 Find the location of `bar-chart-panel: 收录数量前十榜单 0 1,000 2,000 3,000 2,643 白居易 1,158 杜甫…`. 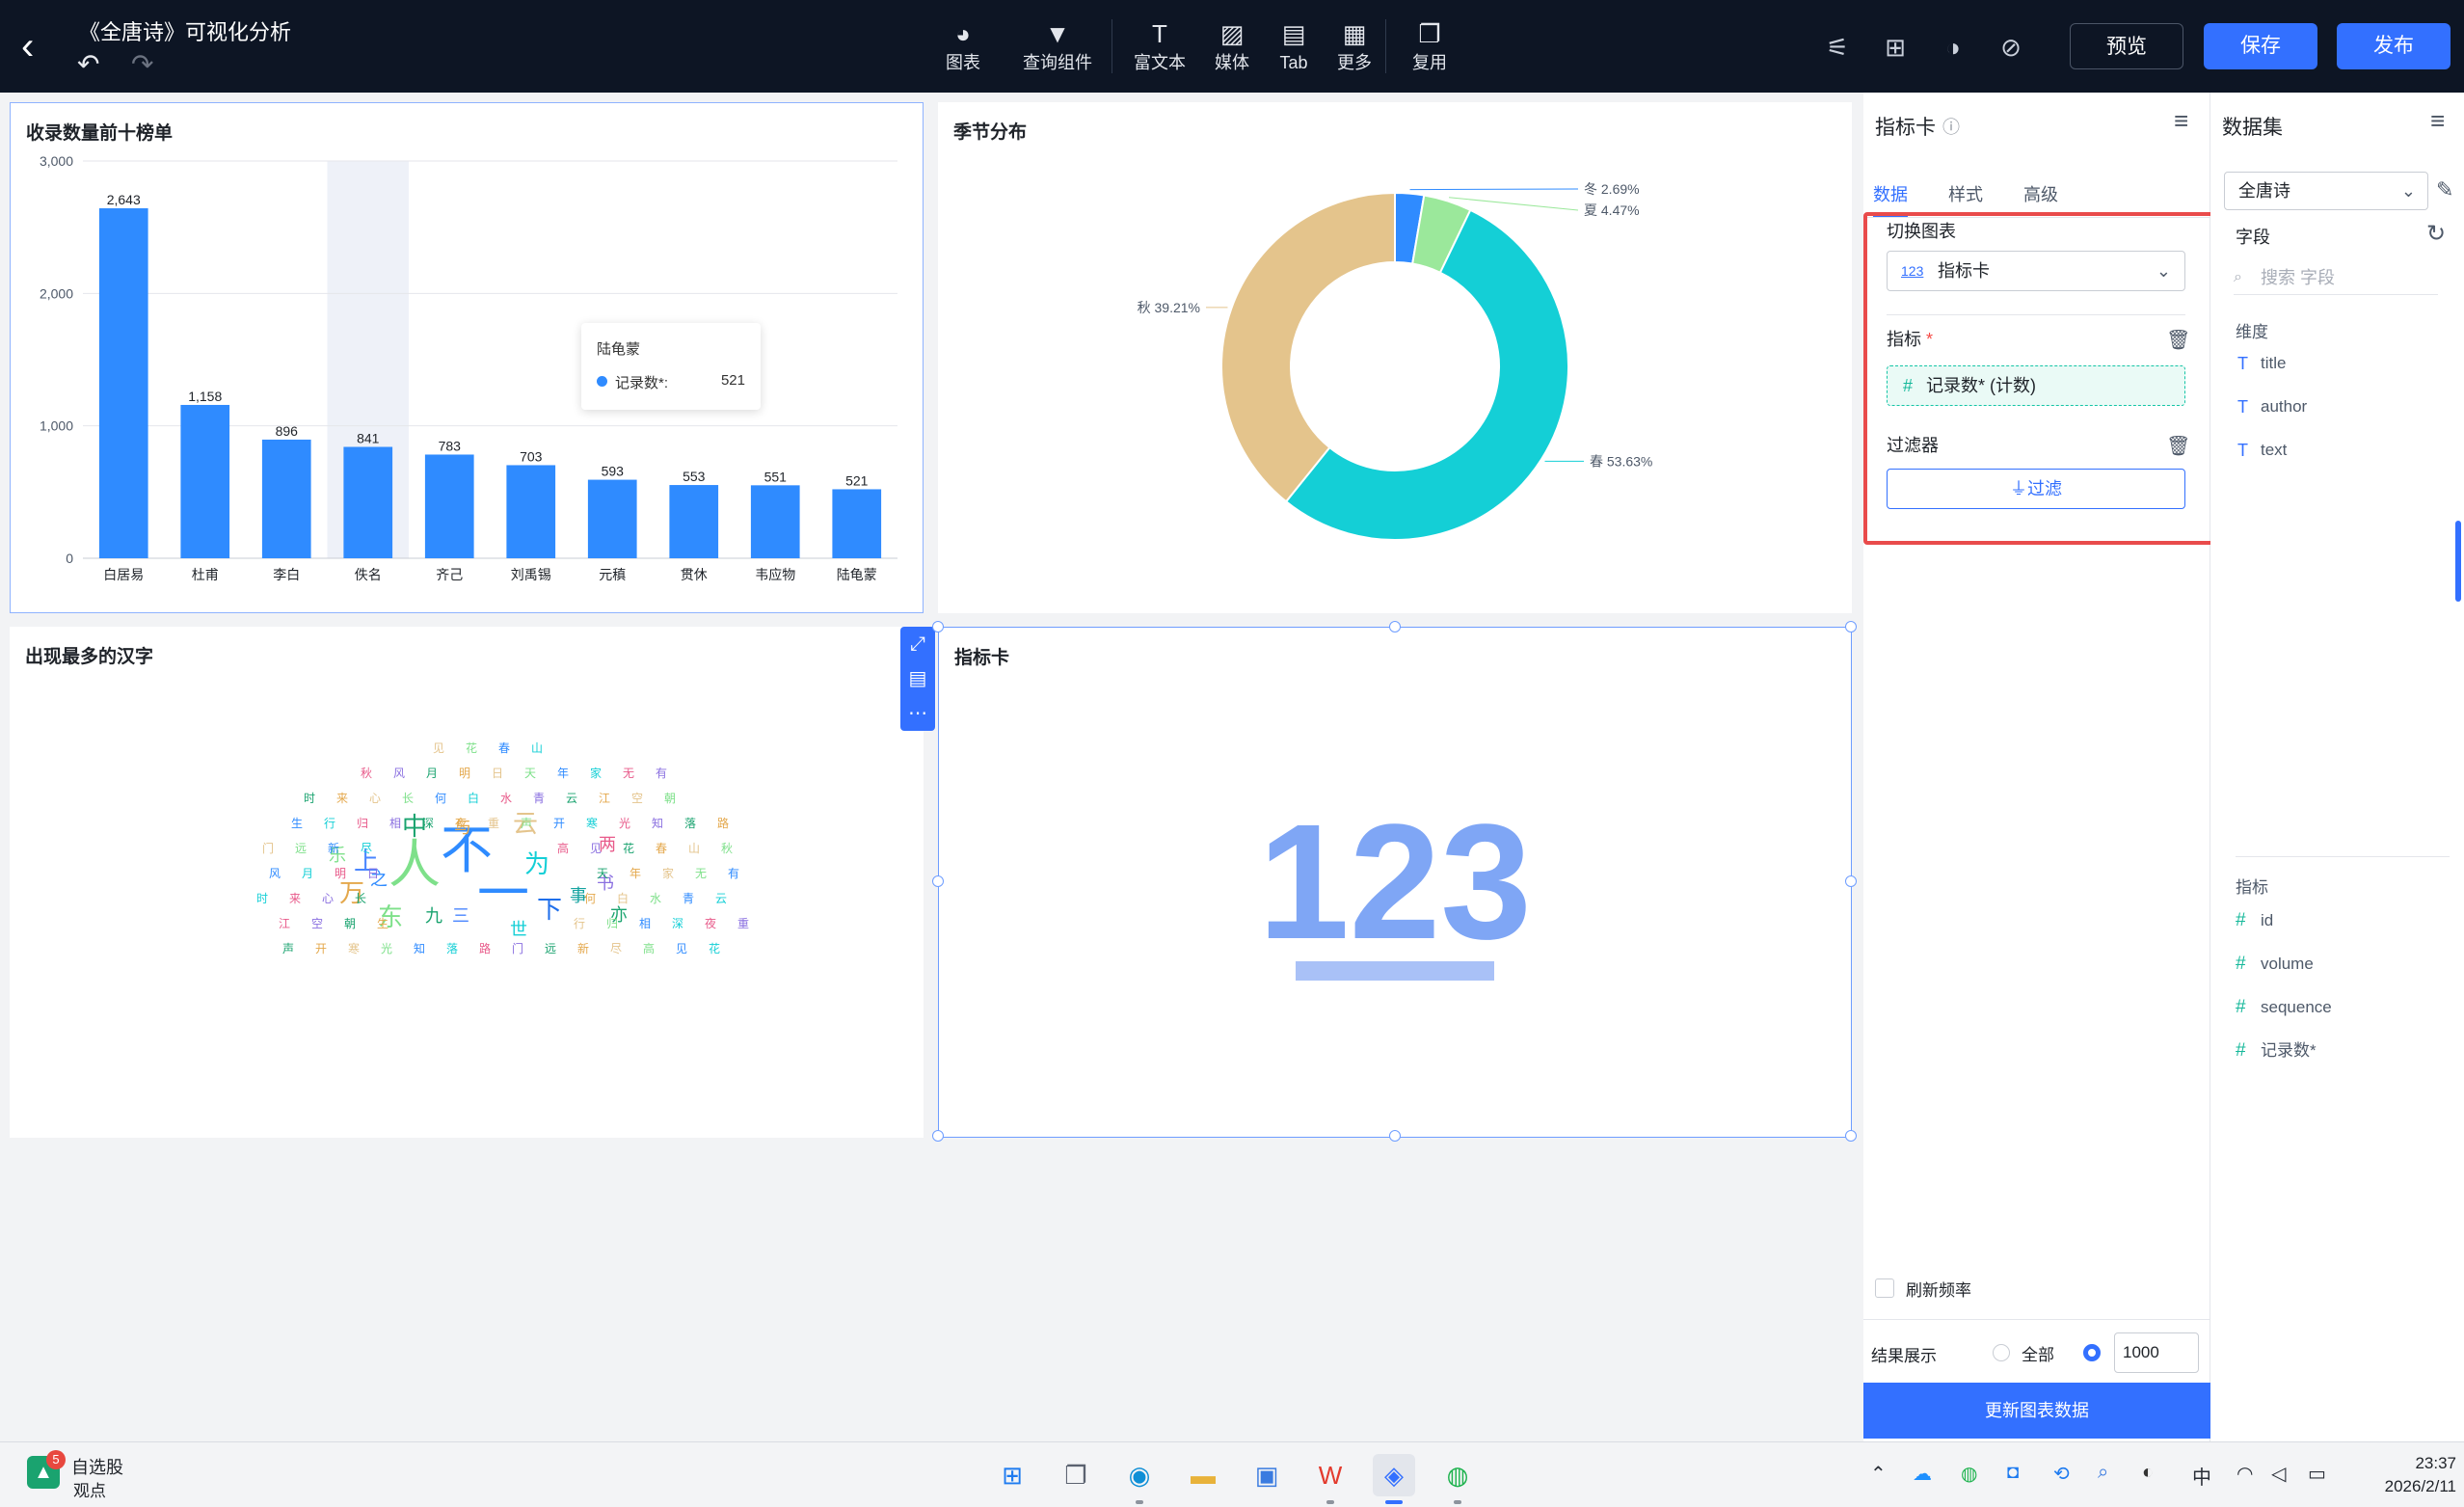

bar-chart-panel: 收录数量前十榜单 0 1,000 2,000 3,000 2,643 白居易 1,158 杜甫… is located at coordinates (467, 357).